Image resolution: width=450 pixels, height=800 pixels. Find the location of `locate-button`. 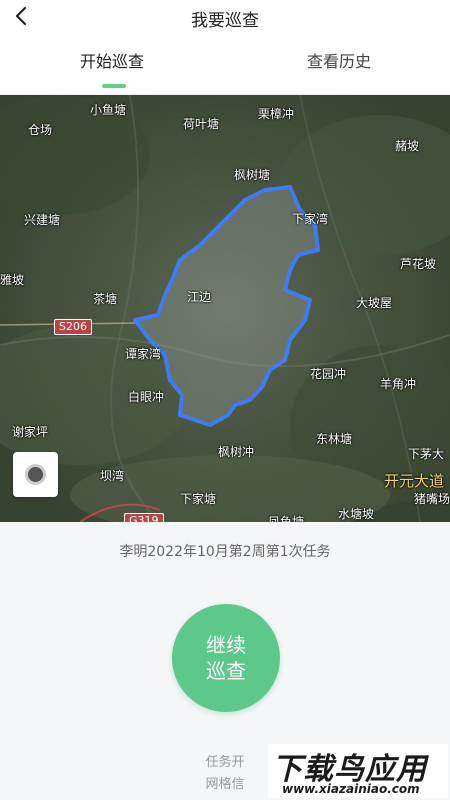

locate-button is located at coordinates (35, 474).